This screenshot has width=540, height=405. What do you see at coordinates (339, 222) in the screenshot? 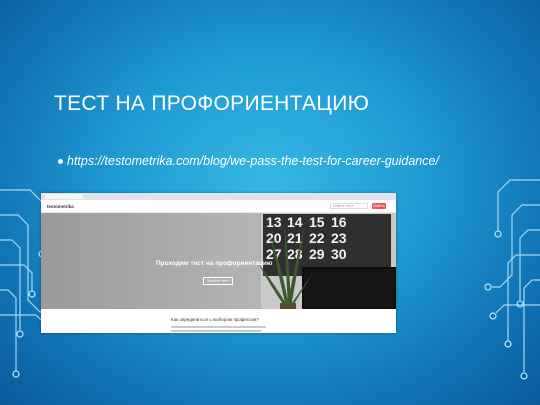
I see `calendar-number: 16` at bounding box center [339, 222].